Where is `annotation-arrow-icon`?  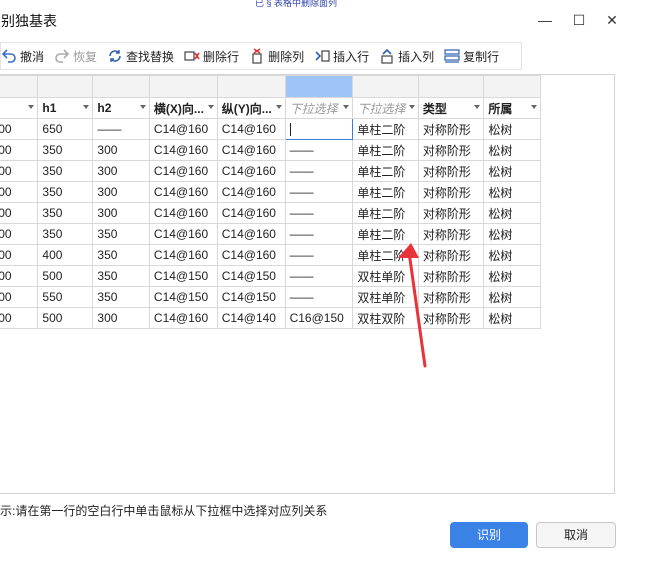 annotation-arrow-icon is located at coordinates (412, 305).